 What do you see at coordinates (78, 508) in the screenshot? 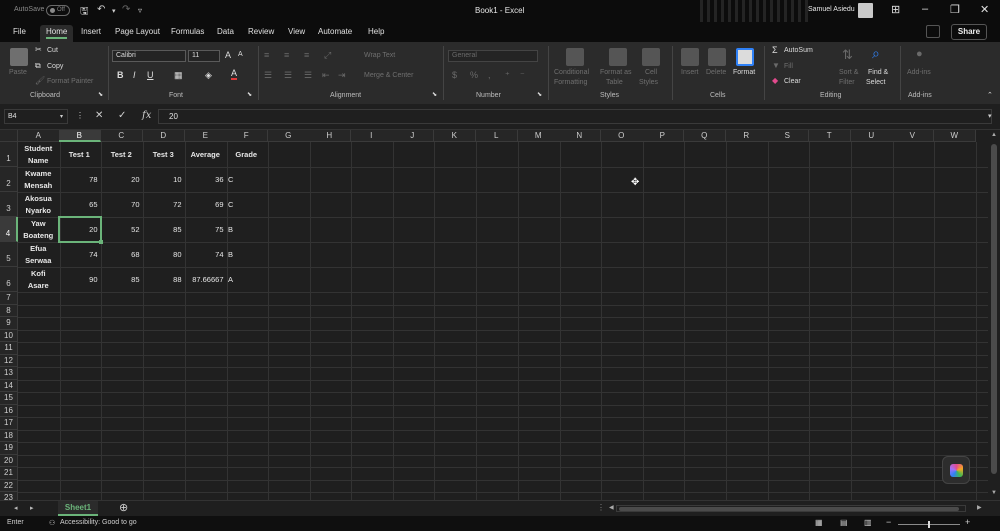
I see `sheet-tab-sheet1: Sheet1` at bounding box center [78, 508].